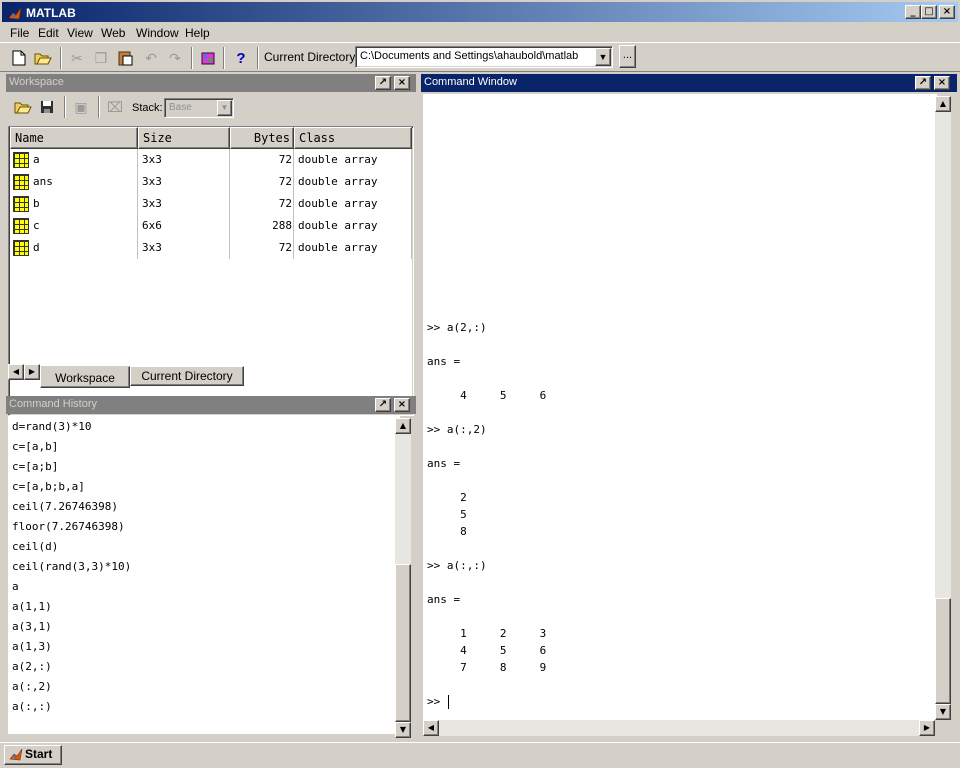 Image resolution: width=960 pixels, height=768 pixels. What do you see at coordinates (101, 58) in the screenshot?
I see `copy-icon: ❐` at bounding box center [101, 58].